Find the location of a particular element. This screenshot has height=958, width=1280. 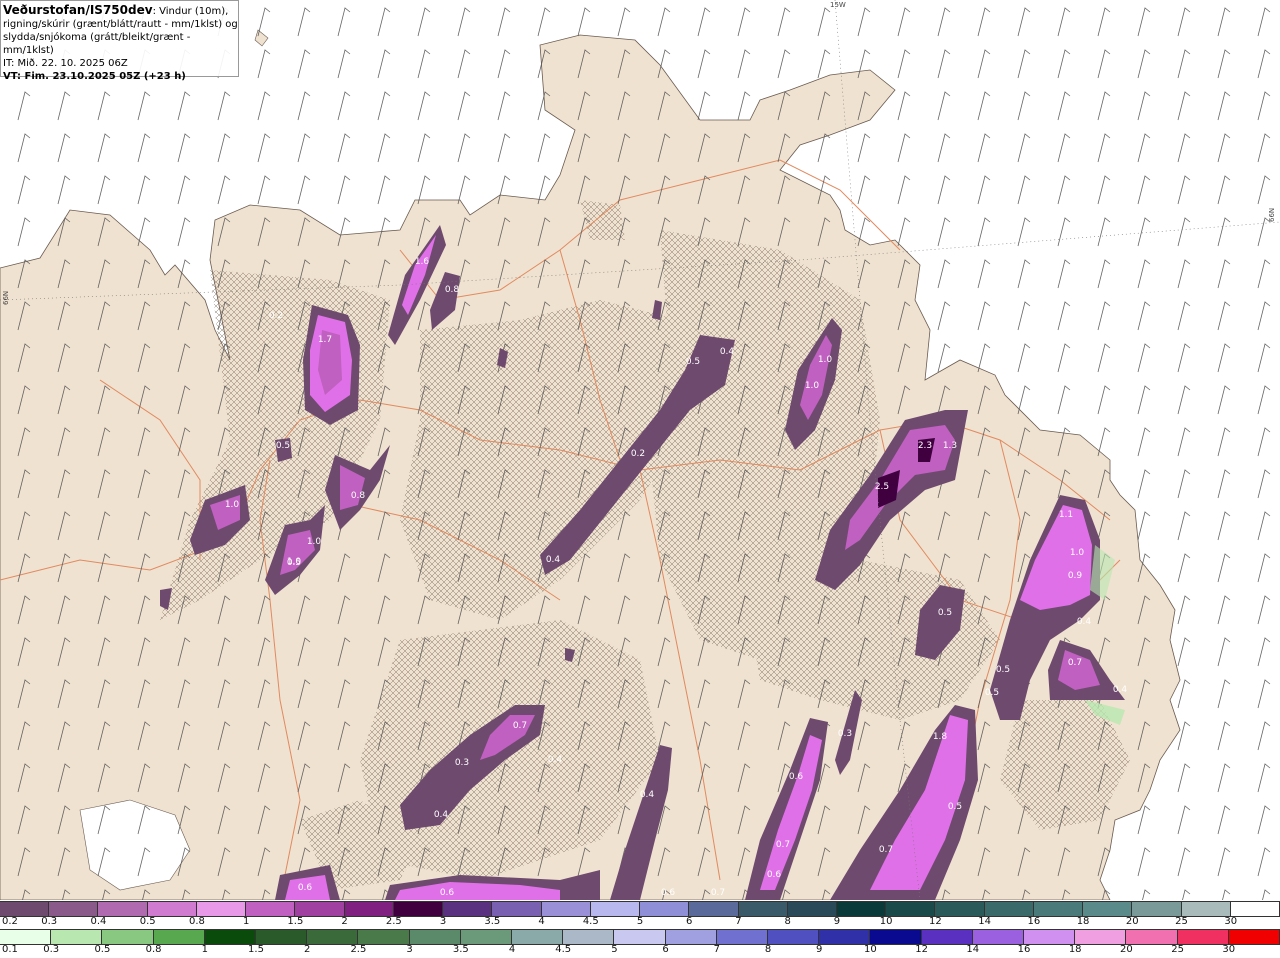

snow-legend-tick-label: 2 is located at coordinates (344, 921).